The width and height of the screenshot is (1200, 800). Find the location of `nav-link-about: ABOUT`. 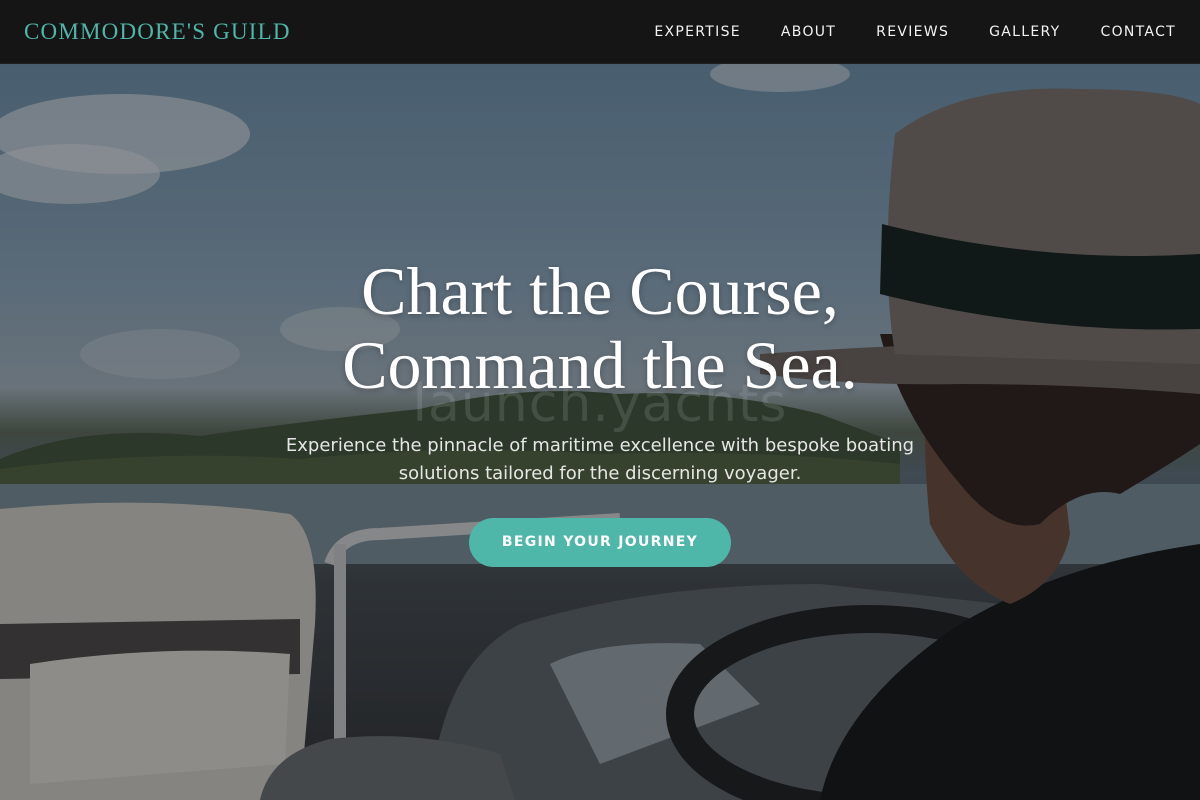

nav-link-about: ABOUT is located at coordinates (808, 32).